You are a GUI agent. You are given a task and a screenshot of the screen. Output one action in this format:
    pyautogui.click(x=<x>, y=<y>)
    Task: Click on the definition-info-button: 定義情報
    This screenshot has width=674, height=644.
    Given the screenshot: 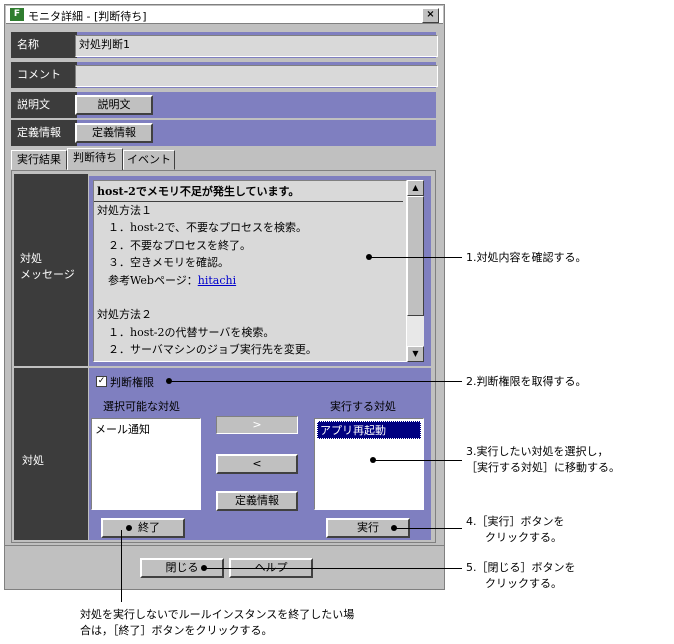 What is the action you would take?
    pyautogui.click(x=257, y=501)
    